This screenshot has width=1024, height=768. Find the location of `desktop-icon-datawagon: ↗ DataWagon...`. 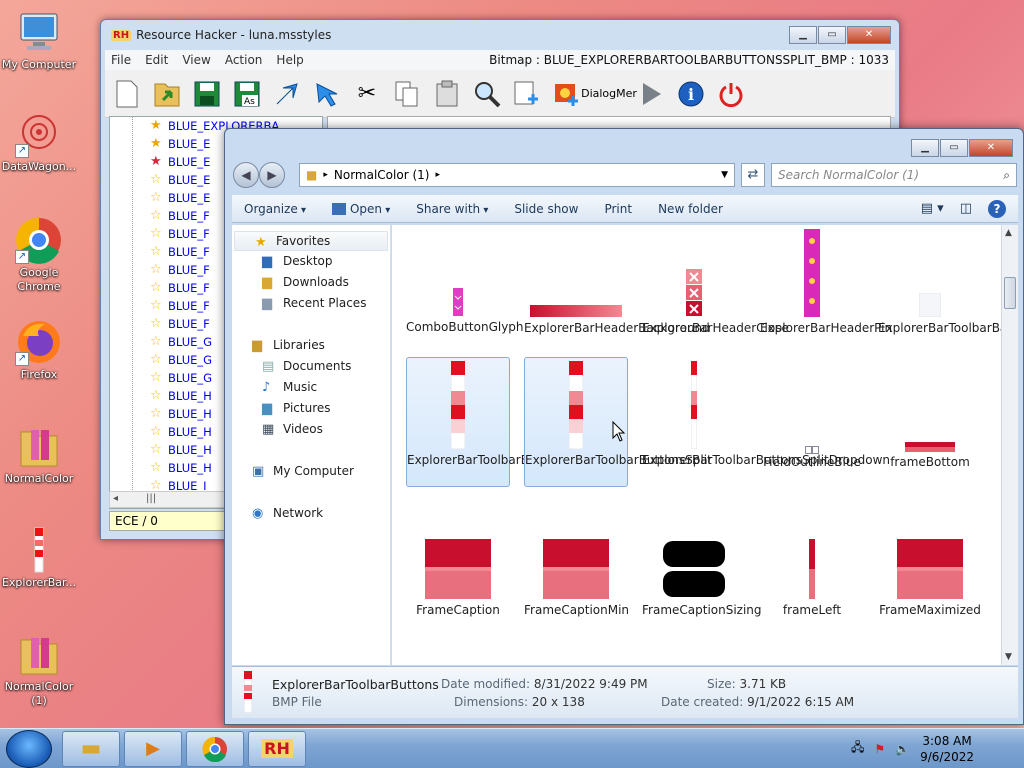

desktop-icon-datawagon: ↗ DataWagon... is located at coordinates (39, 142).